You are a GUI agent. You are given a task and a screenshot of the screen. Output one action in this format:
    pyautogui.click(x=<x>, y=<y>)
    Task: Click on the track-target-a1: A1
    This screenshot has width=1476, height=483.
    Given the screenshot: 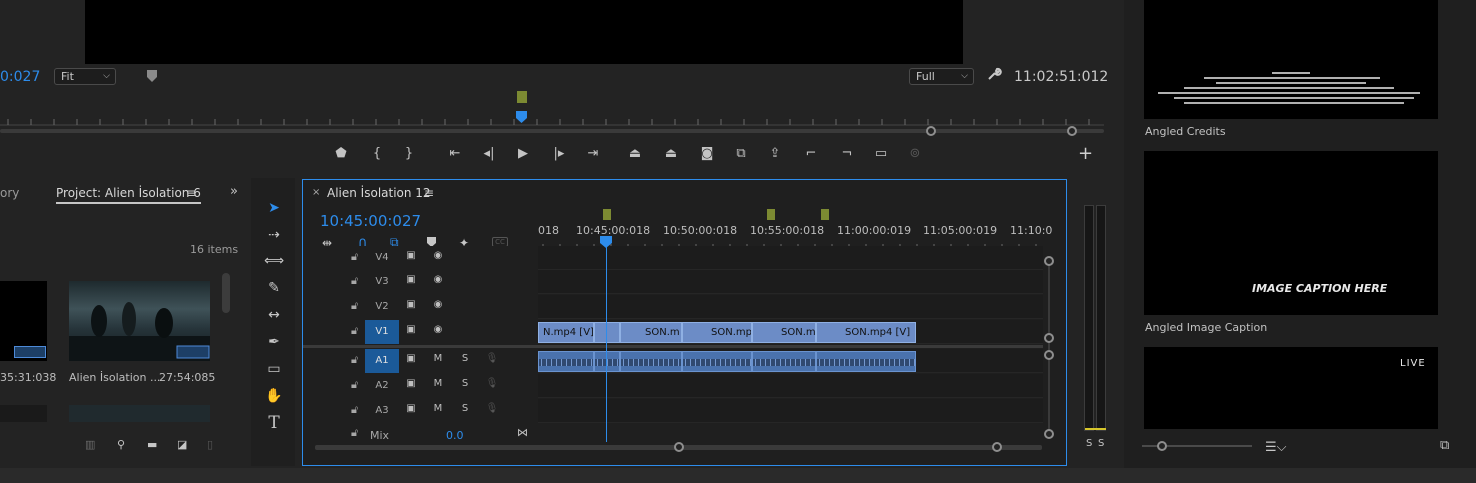 What is the action you would take?
    pyautogui.click(x=382, y=361)
    